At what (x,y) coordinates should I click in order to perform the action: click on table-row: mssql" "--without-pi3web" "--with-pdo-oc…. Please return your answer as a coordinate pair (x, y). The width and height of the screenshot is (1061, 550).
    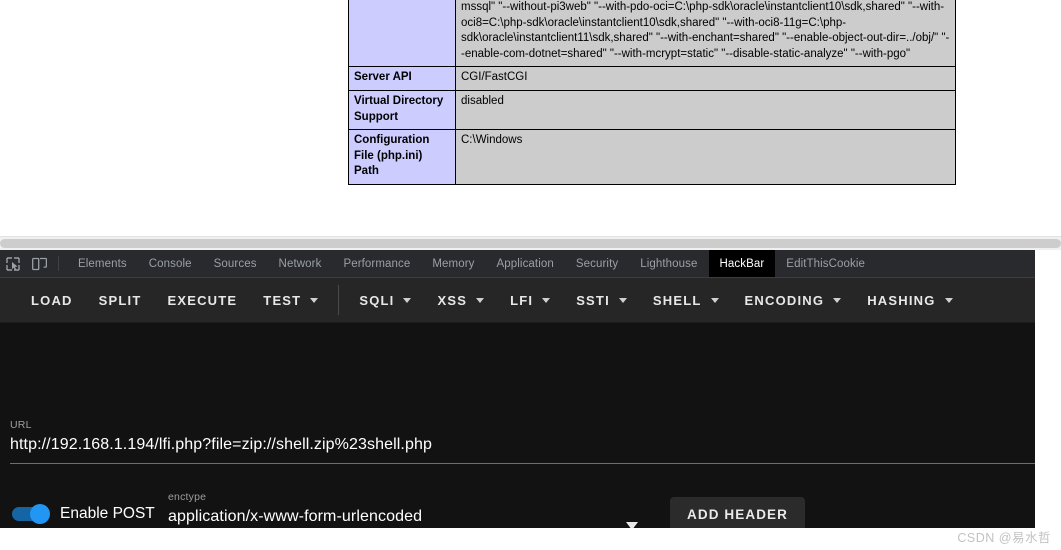
    Looking at the image, I should click on (652, 34).